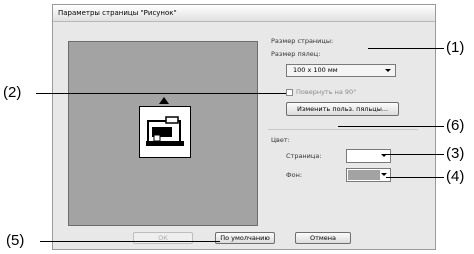  Describe the element at coordinates (343, 129) in the screenshot. I see `group-separator` at that location.